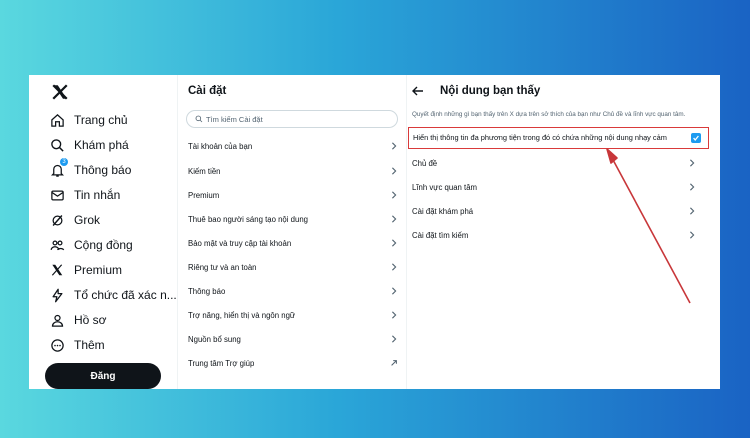 This screenshot has width=750, height=438. Describe the element at coordinates (292, 339) in the screenshot. I see `settings-item-resources: Nguồn bổ sung` at that location.